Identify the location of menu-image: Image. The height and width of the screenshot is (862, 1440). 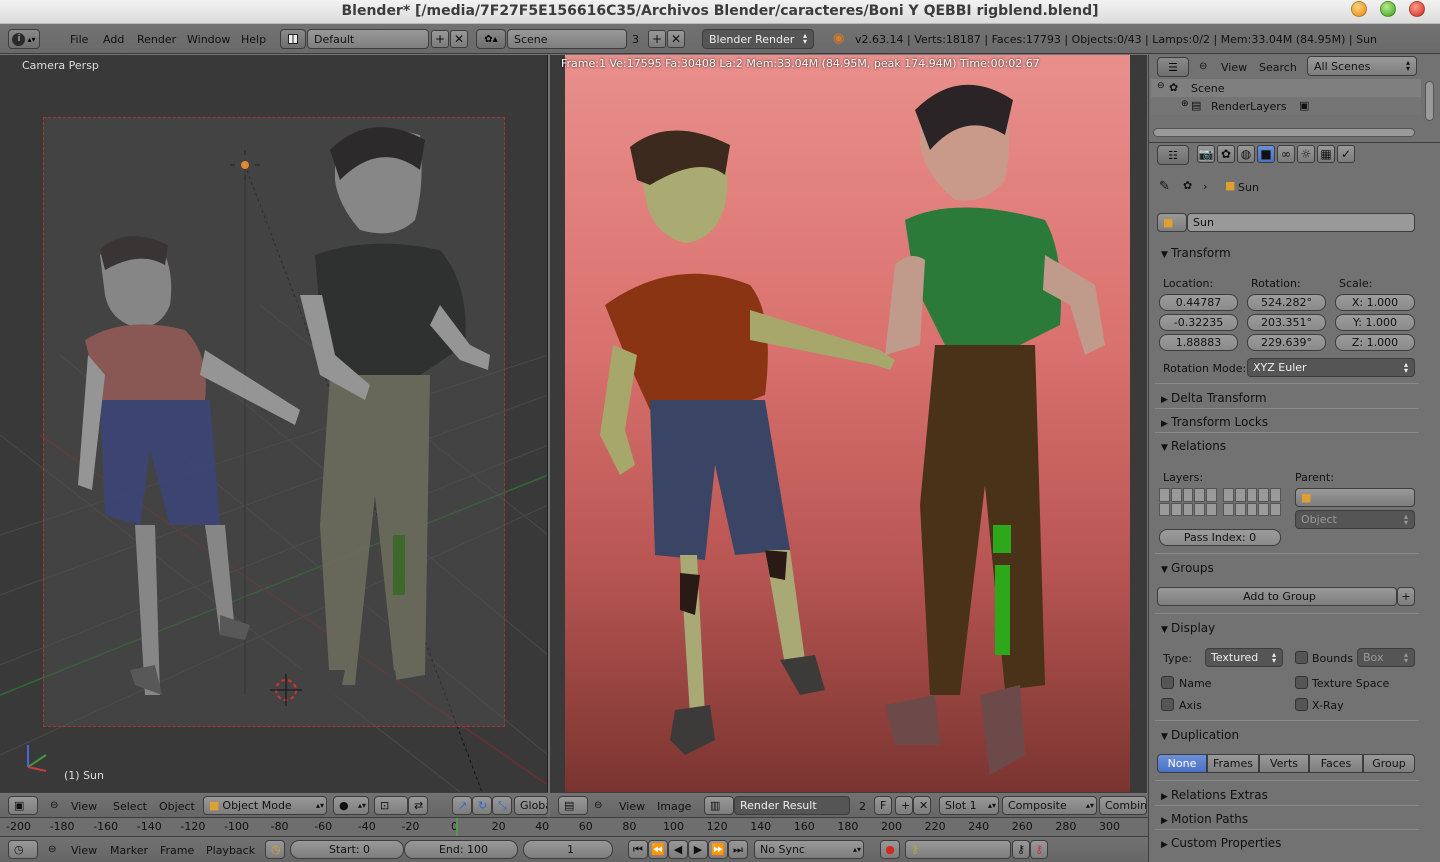
(674, 806).